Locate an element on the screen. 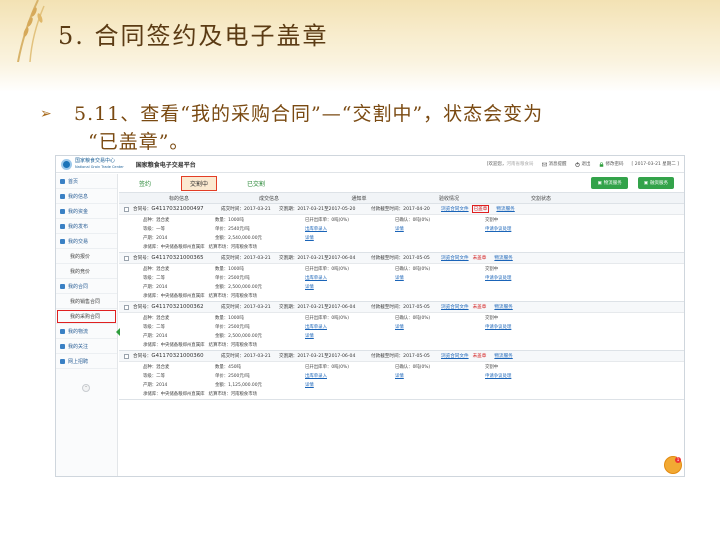 The height and width of the screenshot is (540, 720). deal-info: 数量：1000吨 单价：2500元/吨 金额：2,500,000.00元 is located at coordinates (256, 327).